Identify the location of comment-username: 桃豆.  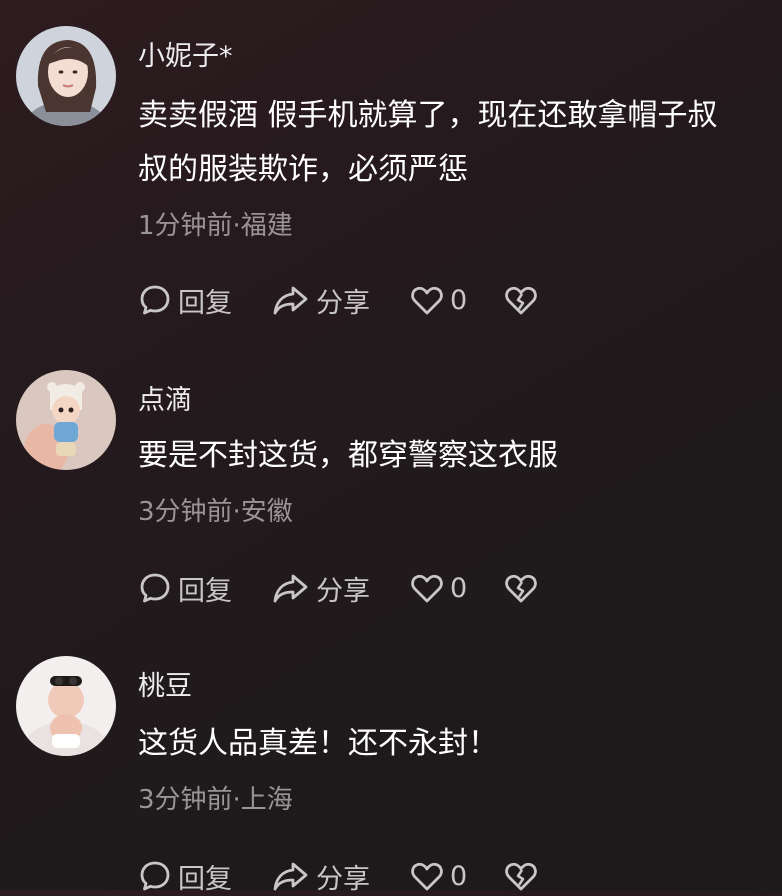
(165, 683).